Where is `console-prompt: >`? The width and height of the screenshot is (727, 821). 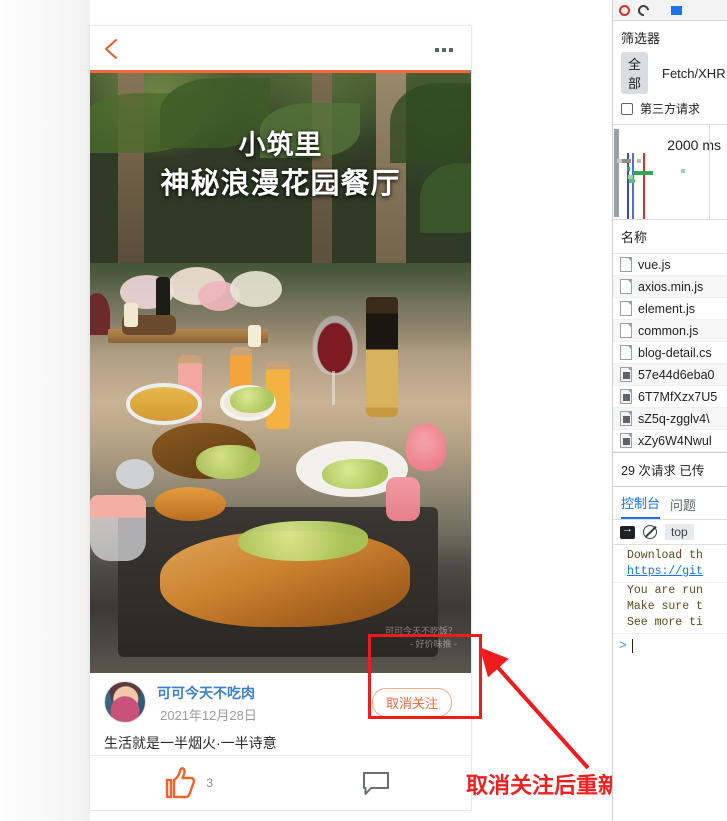
console-prompt: > is located at coordinates (670, 644).